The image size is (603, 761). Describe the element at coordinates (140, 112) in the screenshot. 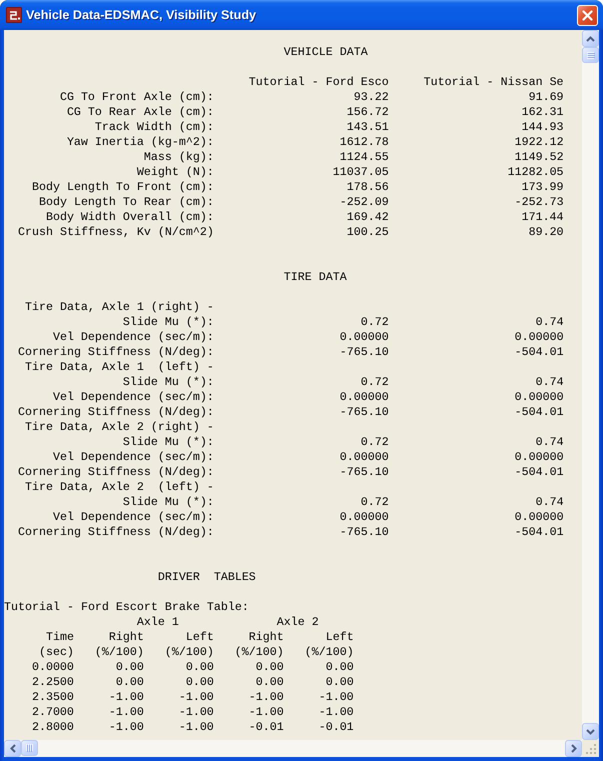

I see `row-label: CG To Rear Axle (cm):` at that location.